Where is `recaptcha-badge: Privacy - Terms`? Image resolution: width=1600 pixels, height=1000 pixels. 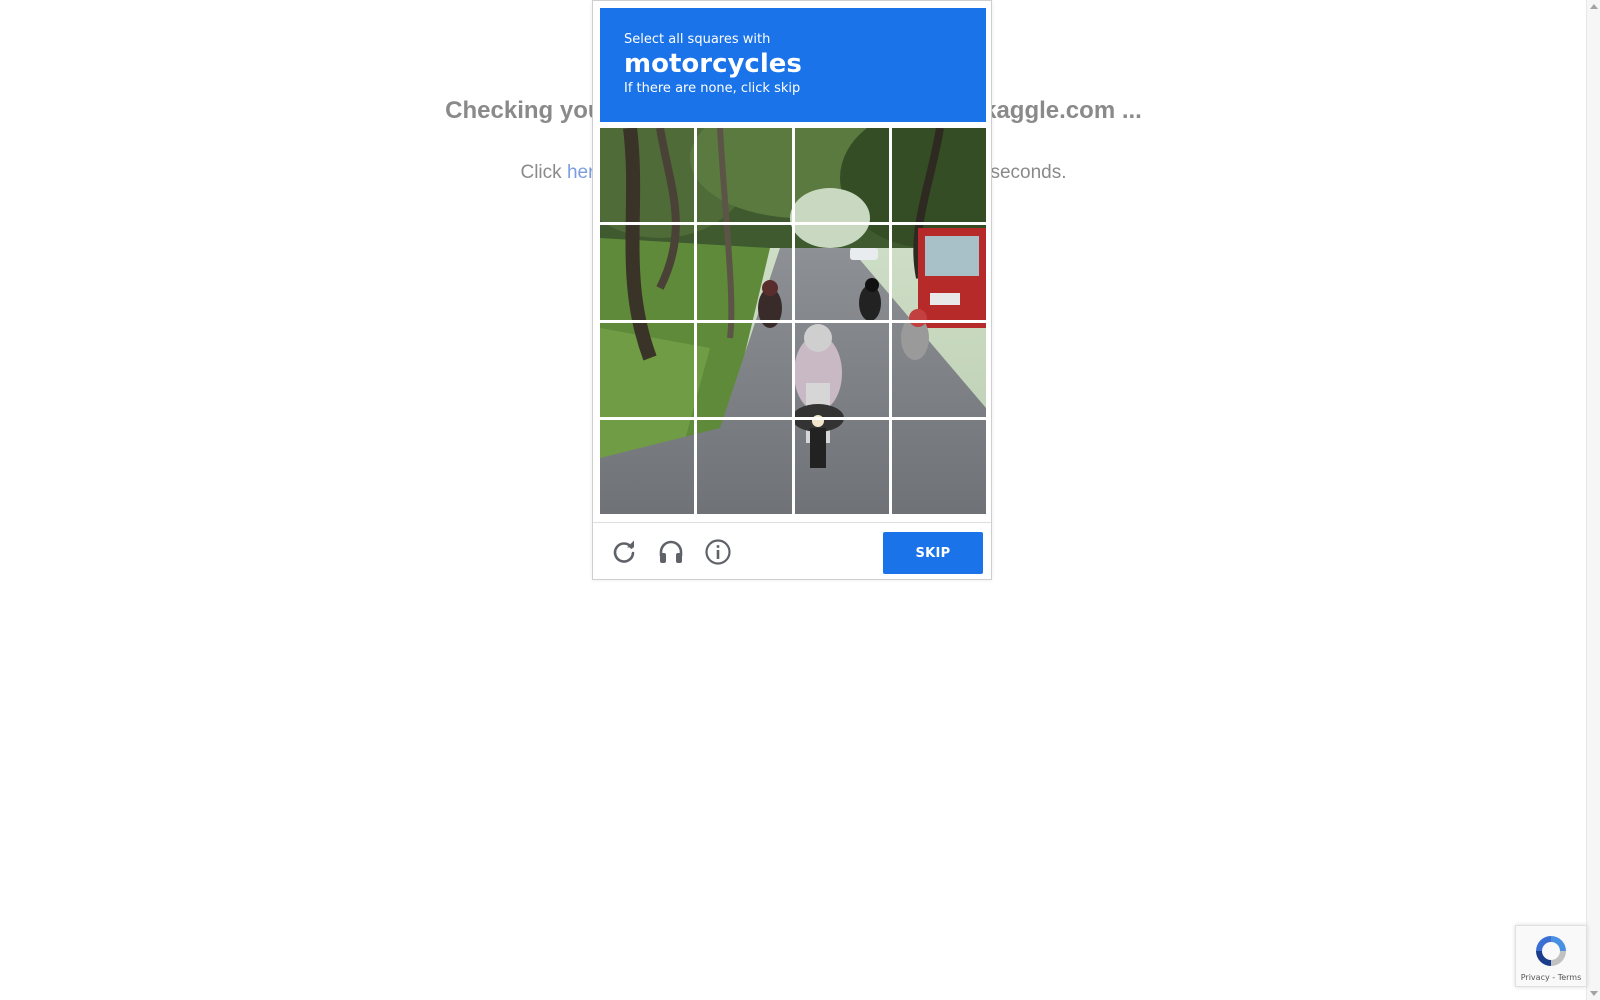
recaptcha-badge: Privacy - Terms is located at coordinates (1551, 956).